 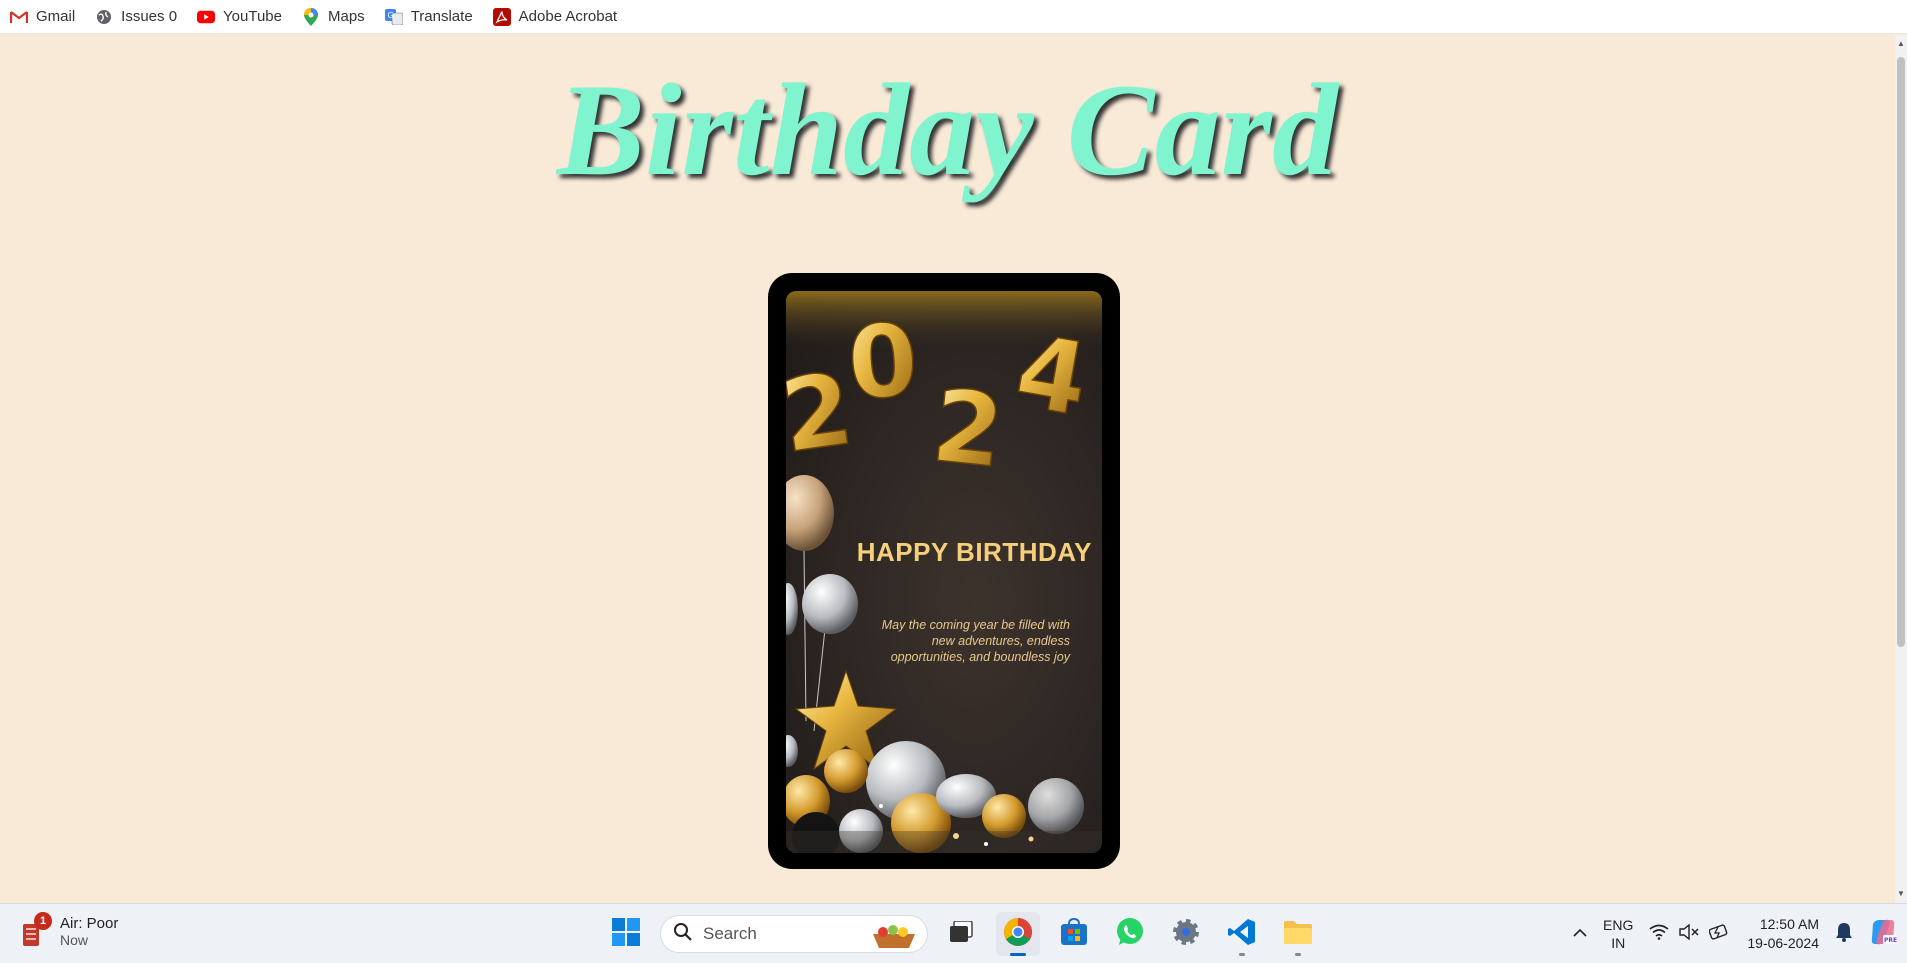 What do you see at coordinates (883, 362) in the screenshot?
I see `svg-text: 0` at bounding box center [883, 362].